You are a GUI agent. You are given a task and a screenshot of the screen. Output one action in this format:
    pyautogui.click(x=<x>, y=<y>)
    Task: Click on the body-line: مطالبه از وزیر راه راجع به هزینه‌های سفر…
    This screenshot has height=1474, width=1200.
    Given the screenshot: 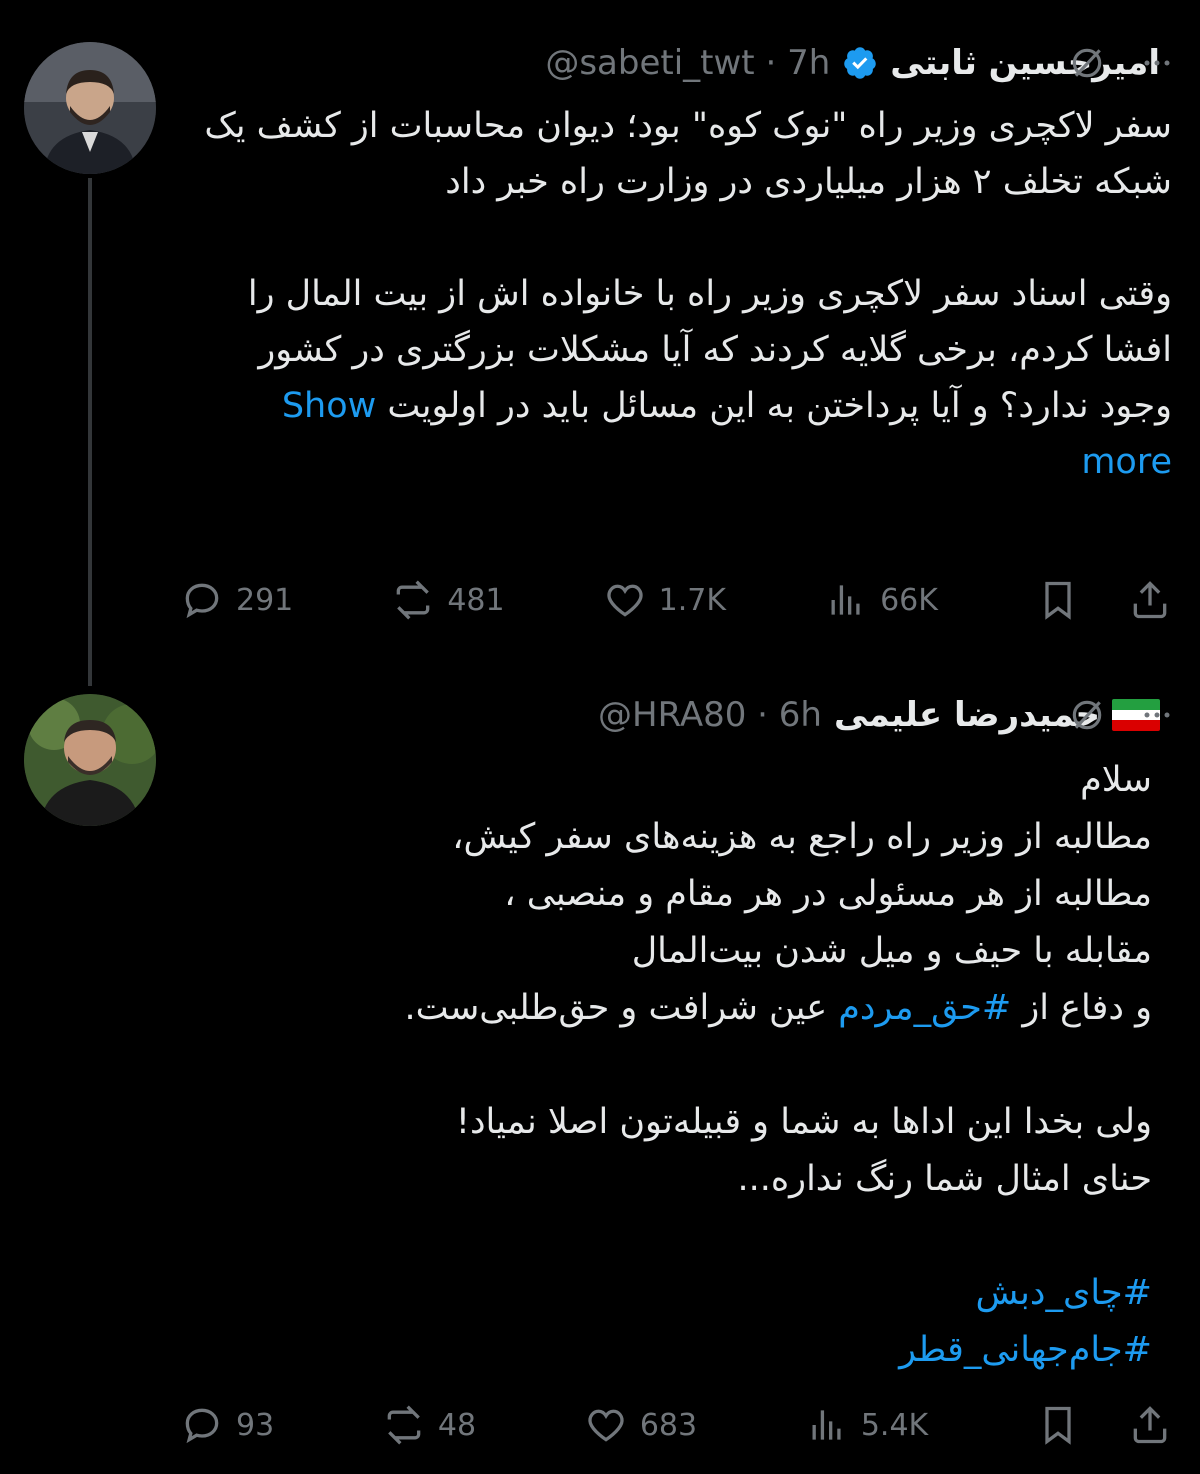 What is the action you would take?
    pyautogui.click(x=802, y=837)
    